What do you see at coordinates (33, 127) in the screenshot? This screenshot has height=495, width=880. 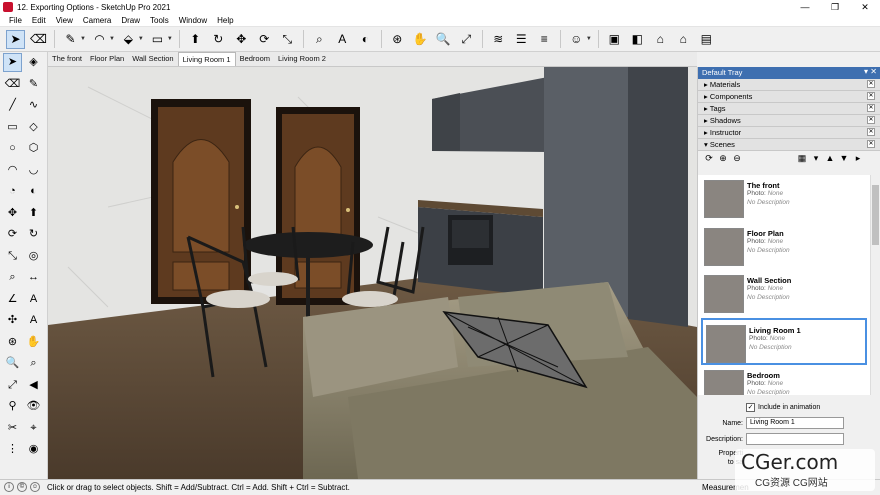 I see `rotated-rect-tool-icon: ◇` at bounding box center [33, 127].